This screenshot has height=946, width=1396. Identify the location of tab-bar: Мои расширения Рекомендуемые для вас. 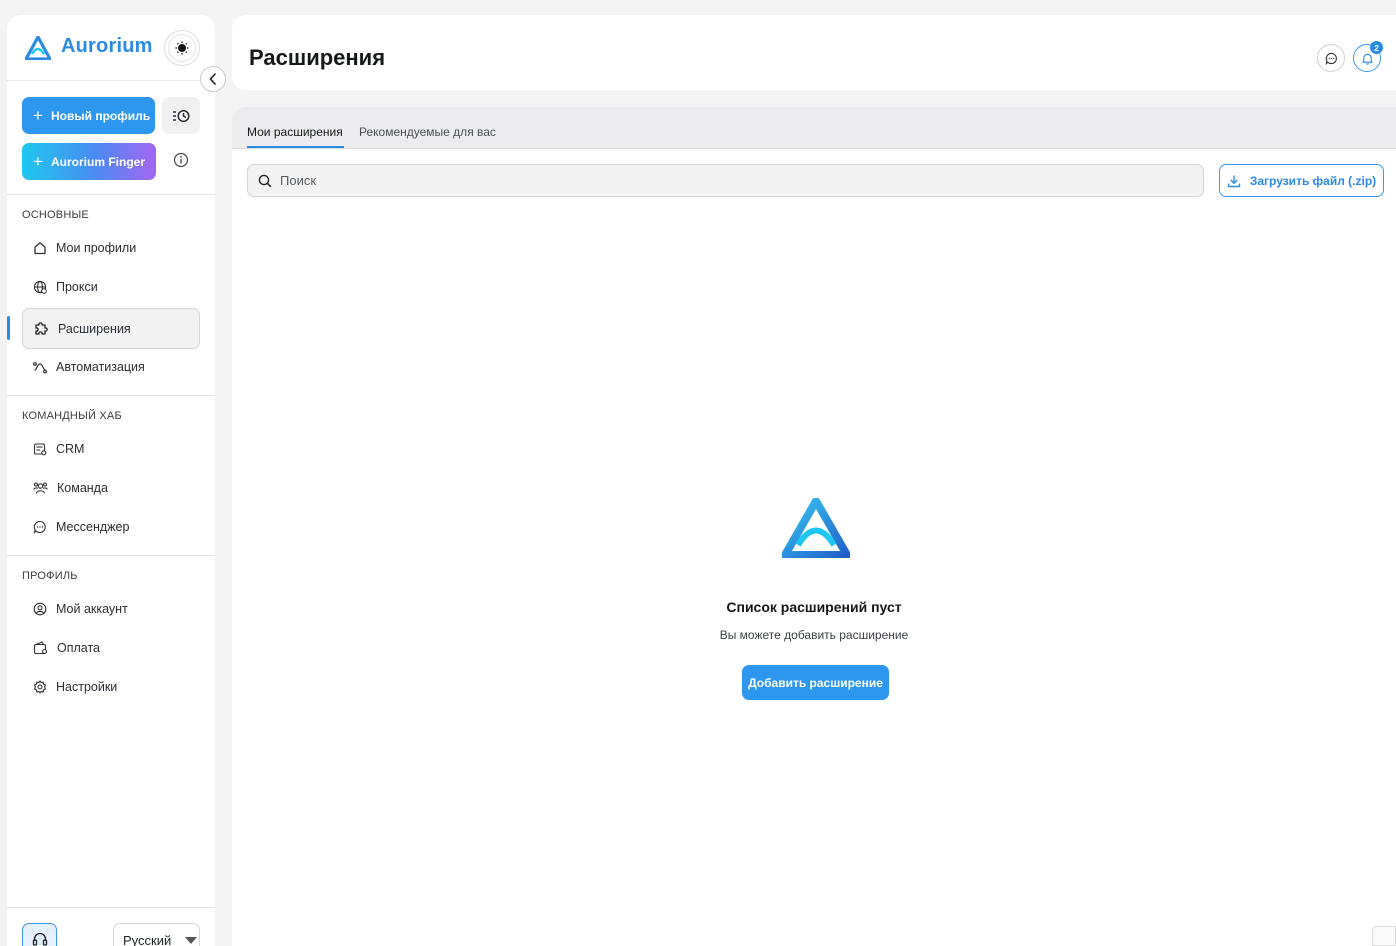
(814, 128).